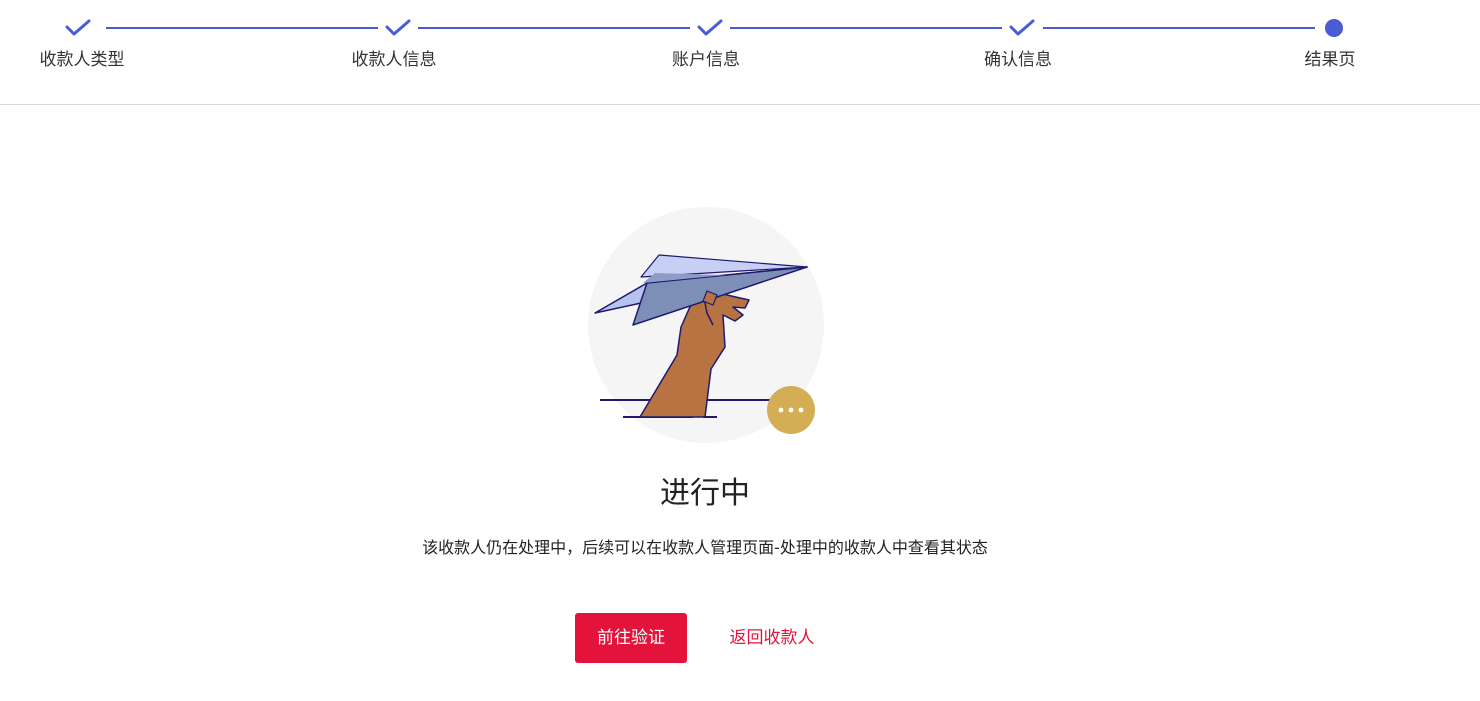  Describe the element at coordinates (82, 60) in the screenshot. I see `step-1-label: 收款人类型` at that location.